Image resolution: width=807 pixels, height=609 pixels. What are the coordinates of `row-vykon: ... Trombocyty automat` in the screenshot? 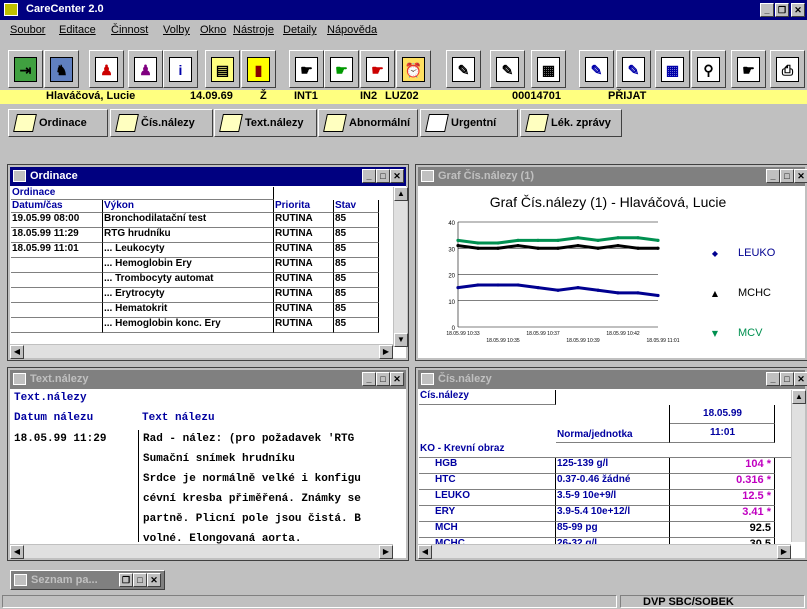 It's located at (188, 280).